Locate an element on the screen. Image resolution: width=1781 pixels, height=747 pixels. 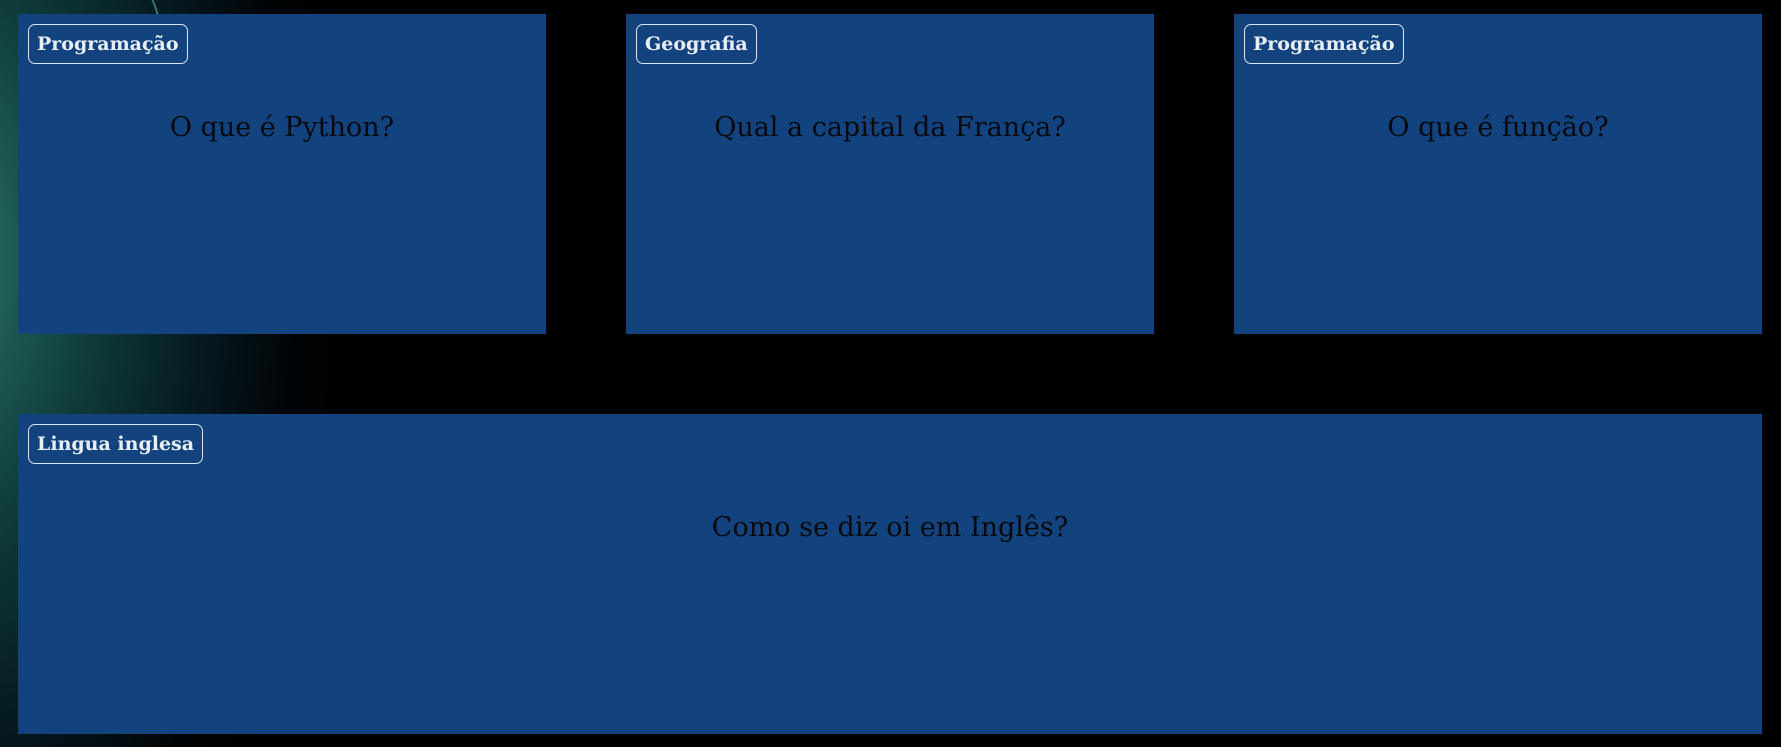
category-tag: Geografia is located at coordinates (696, 44).